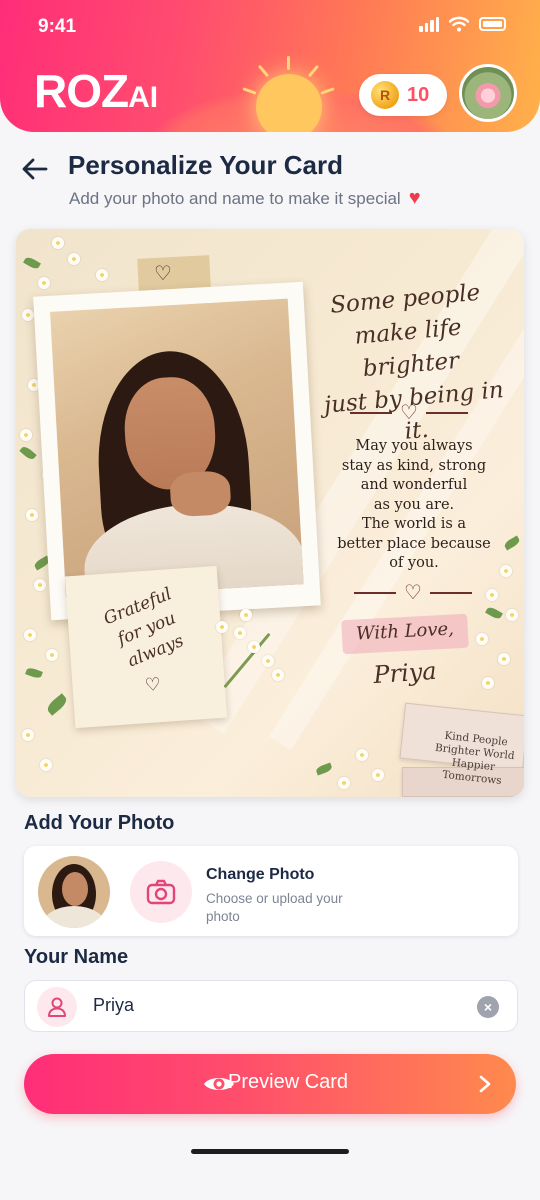  What do you see at coordinates (414, 485) in the screenshot?
I see `message-line: and wonderful` at bounding box center [414, 485].